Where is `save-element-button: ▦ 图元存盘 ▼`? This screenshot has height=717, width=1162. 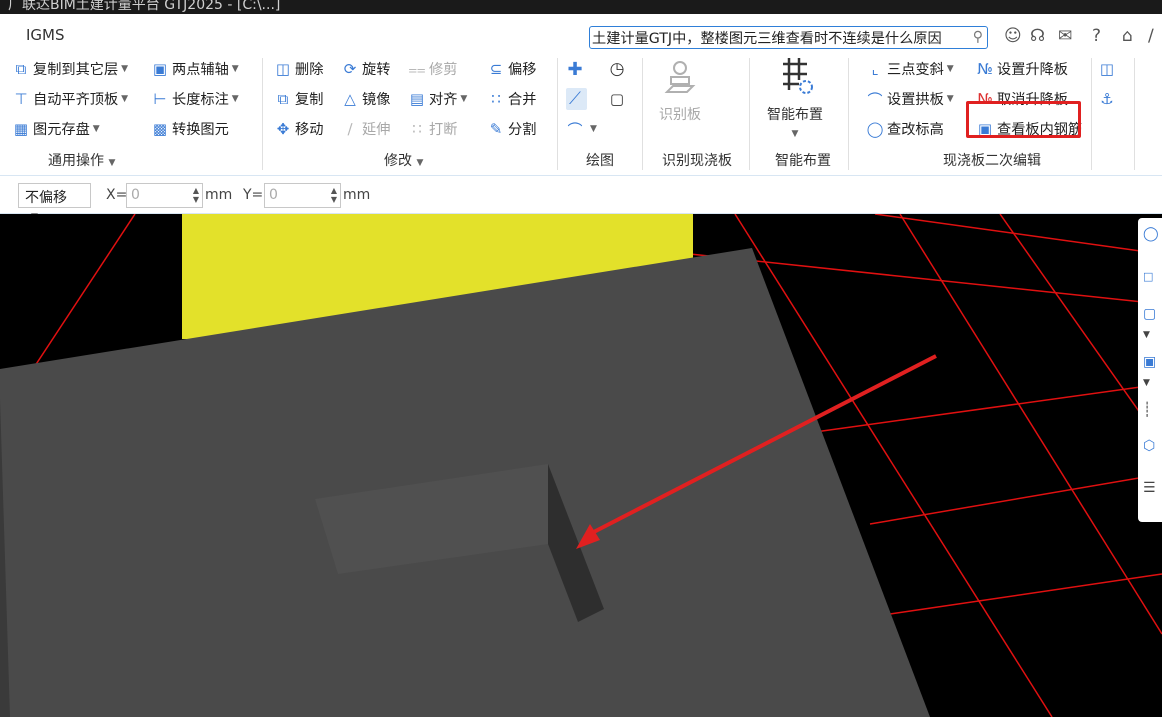 save-element-button: ▦ 图元存盘 ▼ is located at coordinates (56, 129).